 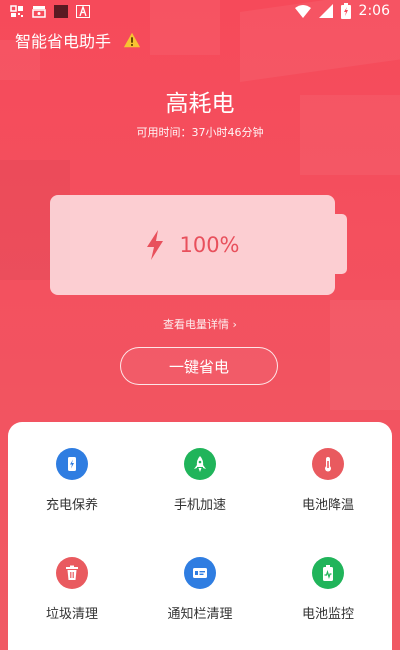 What do you see at coordinates (71, 614) in the screenshot?
I see `tool-label: 垃圾清理` at bounding box center [71, 614].